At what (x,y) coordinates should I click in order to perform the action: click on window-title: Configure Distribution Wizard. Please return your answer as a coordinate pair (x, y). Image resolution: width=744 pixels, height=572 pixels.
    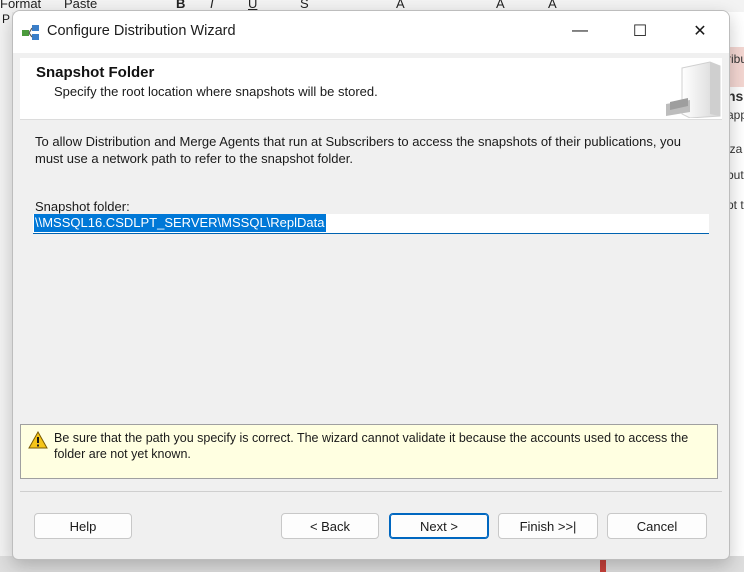
    Looking at the image, I should click on (141, 31).